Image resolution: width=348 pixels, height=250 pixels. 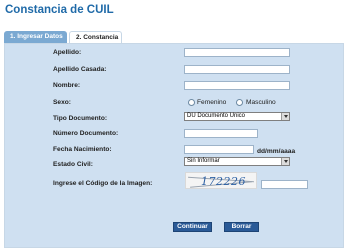 What do you see at coordinates (237, 161) in the screenshot?
I see `estado-civil-select: Sin Informar` at bounding box center [237, 161].